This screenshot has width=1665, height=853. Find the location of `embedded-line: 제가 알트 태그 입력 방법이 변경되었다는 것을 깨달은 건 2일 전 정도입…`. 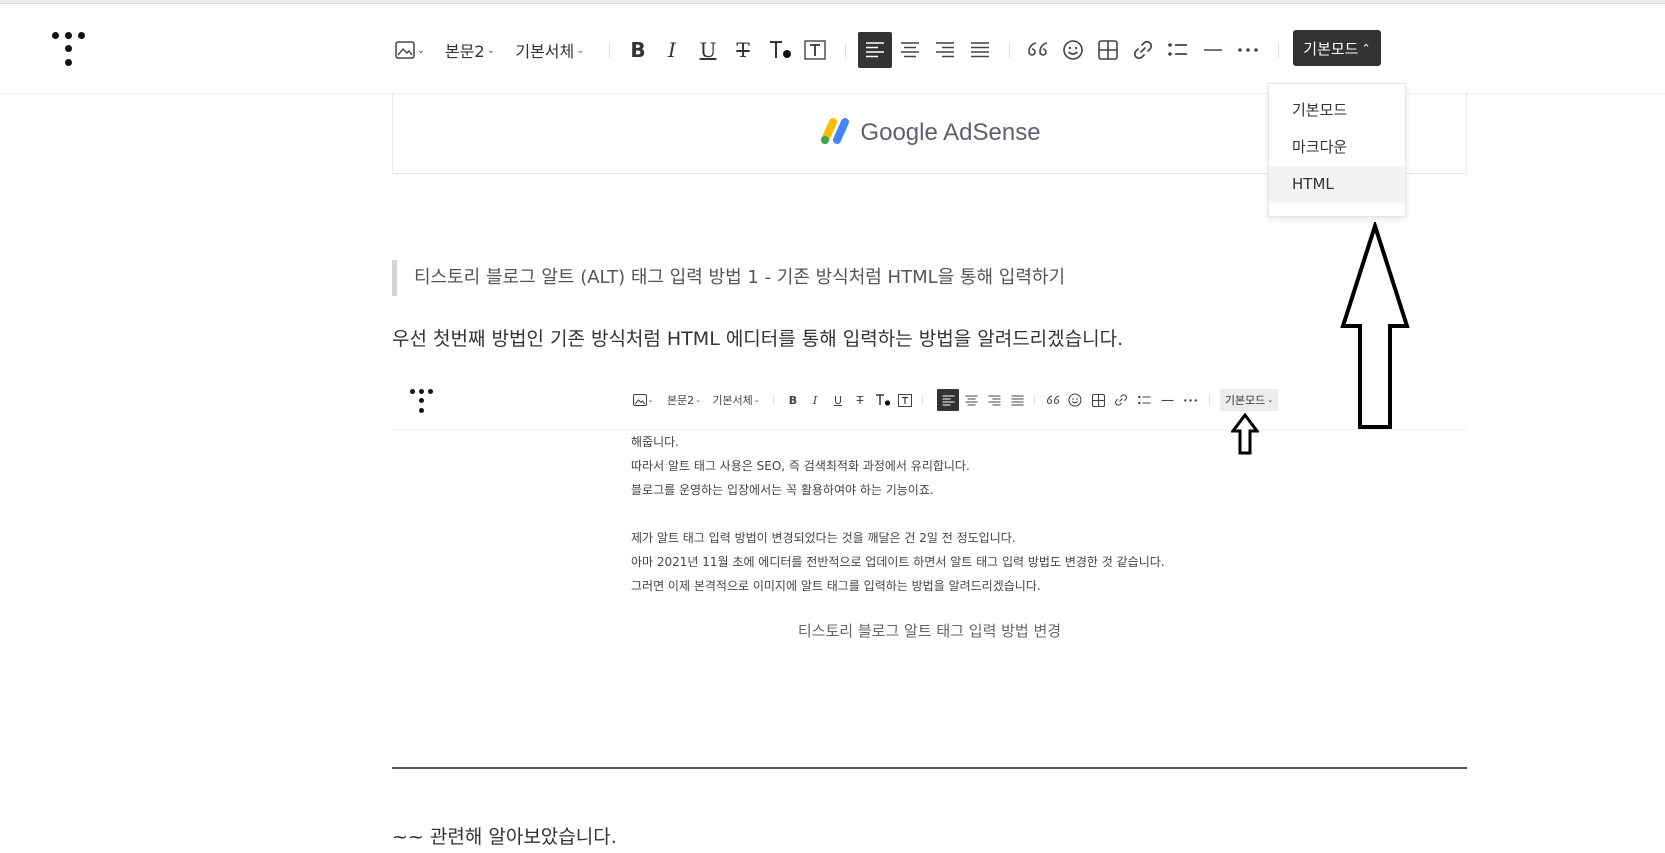

embedded-line: 제가 알트 태그 입력 방법이 변경되었다는 것을 깨달은 건 2일 전 정도입… is located at coordinates (823, 538).